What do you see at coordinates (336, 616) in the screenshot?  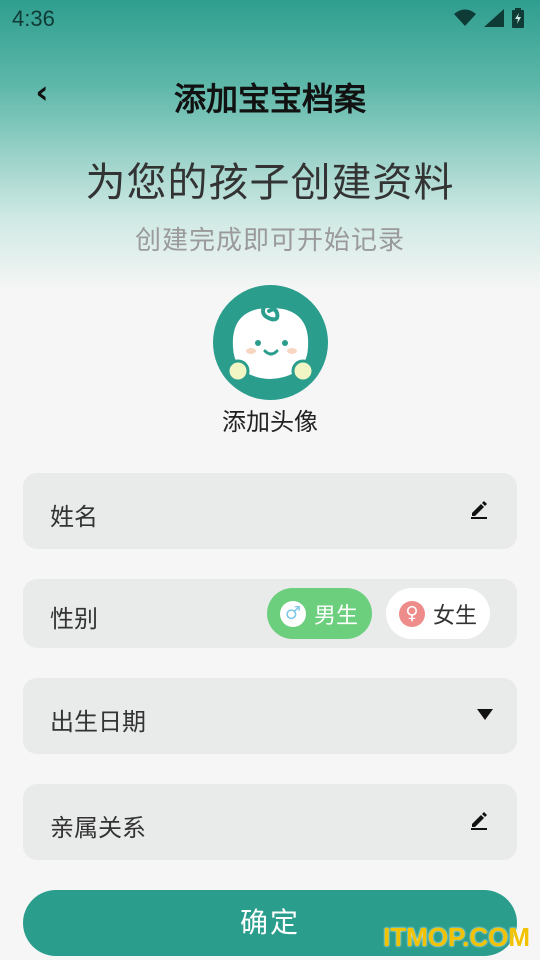 I see `male-label: 男生` at bounding box center [336, 616].